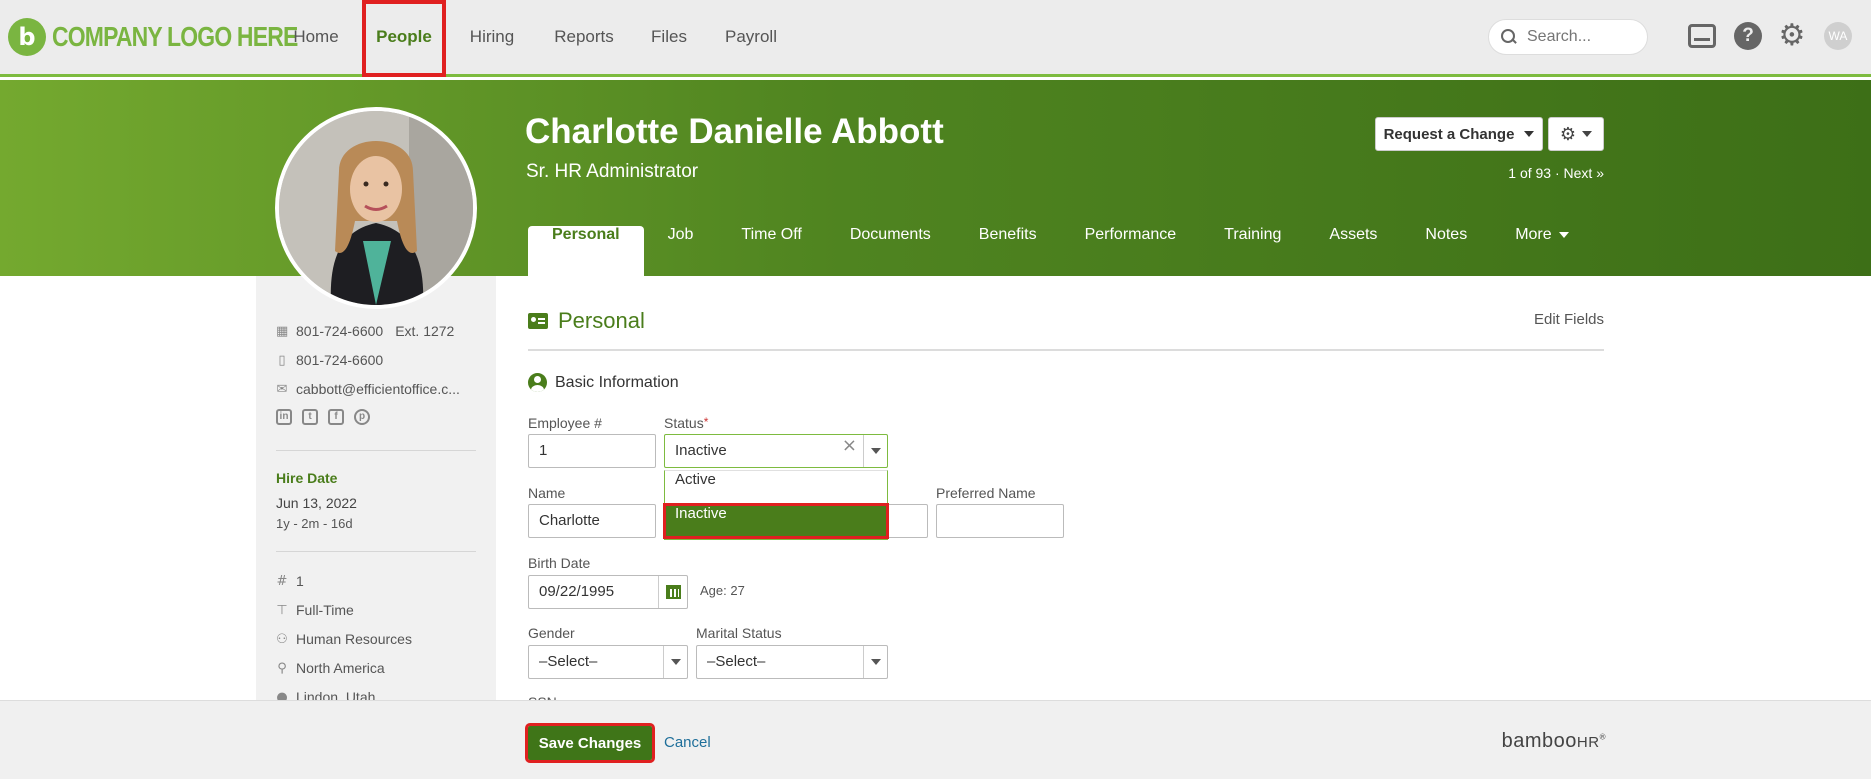 This screenshot has width=1871, height=779. What do you see at coordinates (890, 251) in the screenshot?
I see `tab-documents: Documents` at bounding box center [890, 251].